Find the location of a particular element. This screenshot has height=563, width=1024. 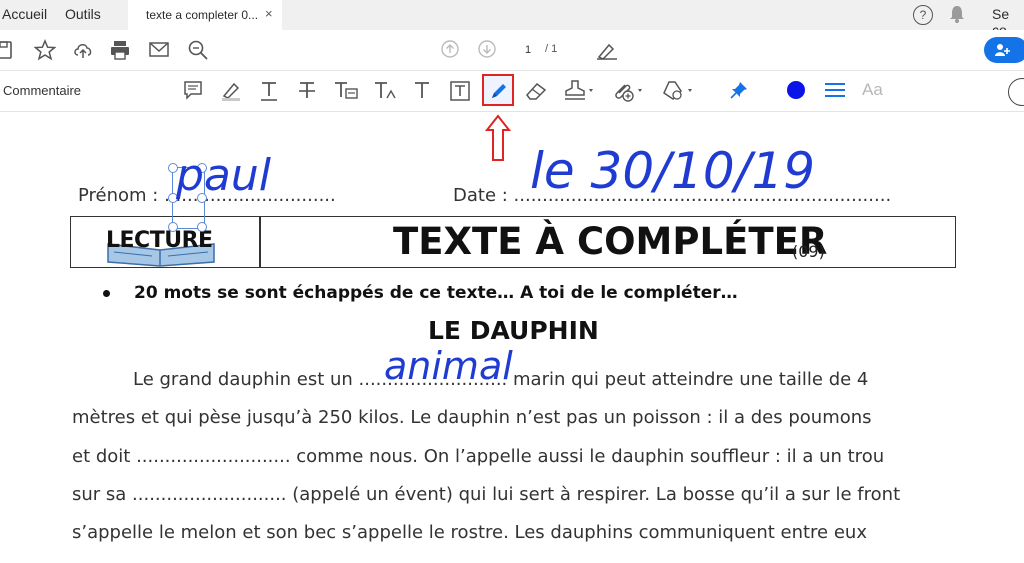

tab-home: Accueil is located at coordinates (24, 14).